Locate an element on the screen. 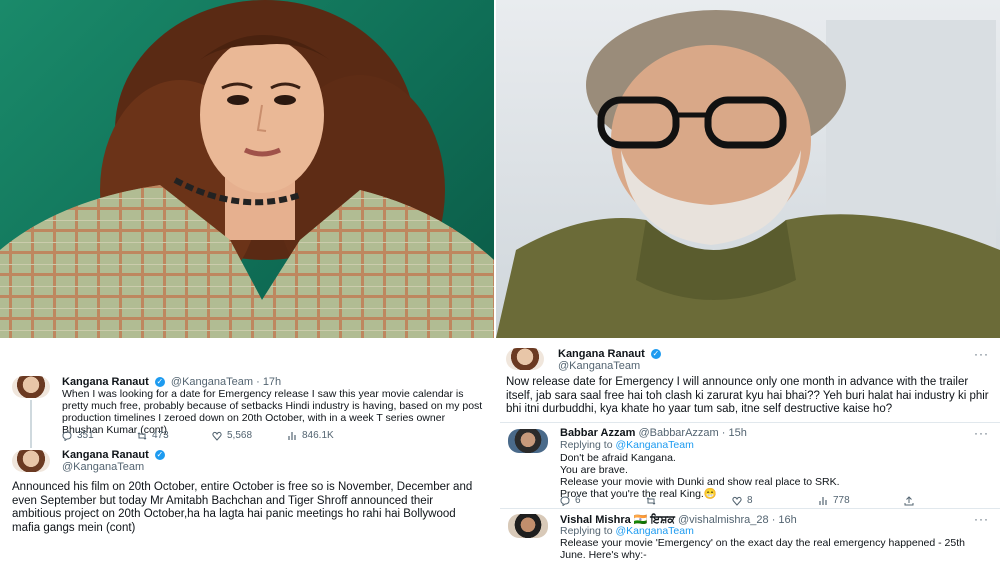 The height and width of the screenshot is (562, 1000). view-count: 846.1K is located at coordinates (318, 435).